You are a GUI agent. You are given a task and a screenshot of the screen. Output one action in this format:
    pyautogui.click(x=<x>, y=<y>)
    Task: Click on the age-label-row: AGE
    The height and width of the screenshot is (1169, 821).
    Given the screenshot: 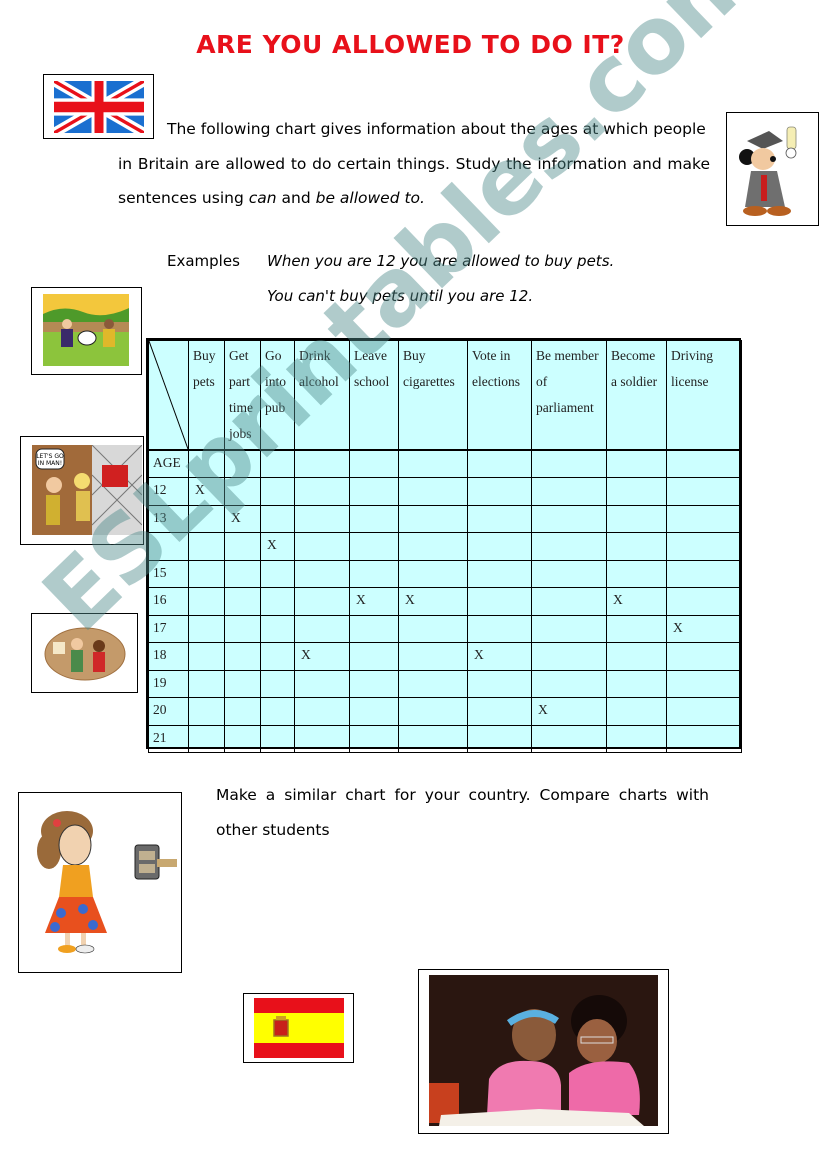 What is the action you would take?
    pyautogui.click(x=445, y=463)
    